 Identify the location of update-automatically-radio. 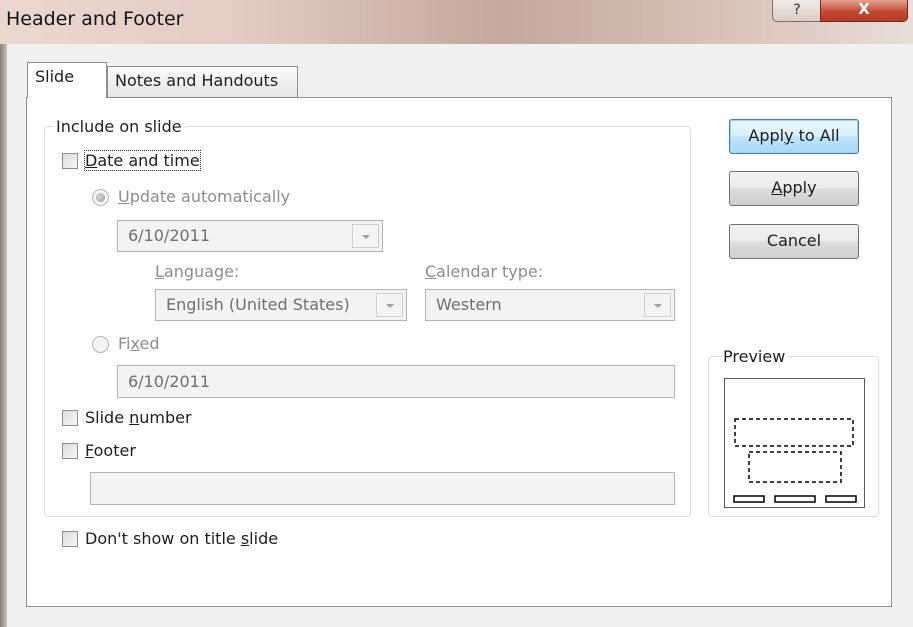
(100, 197).